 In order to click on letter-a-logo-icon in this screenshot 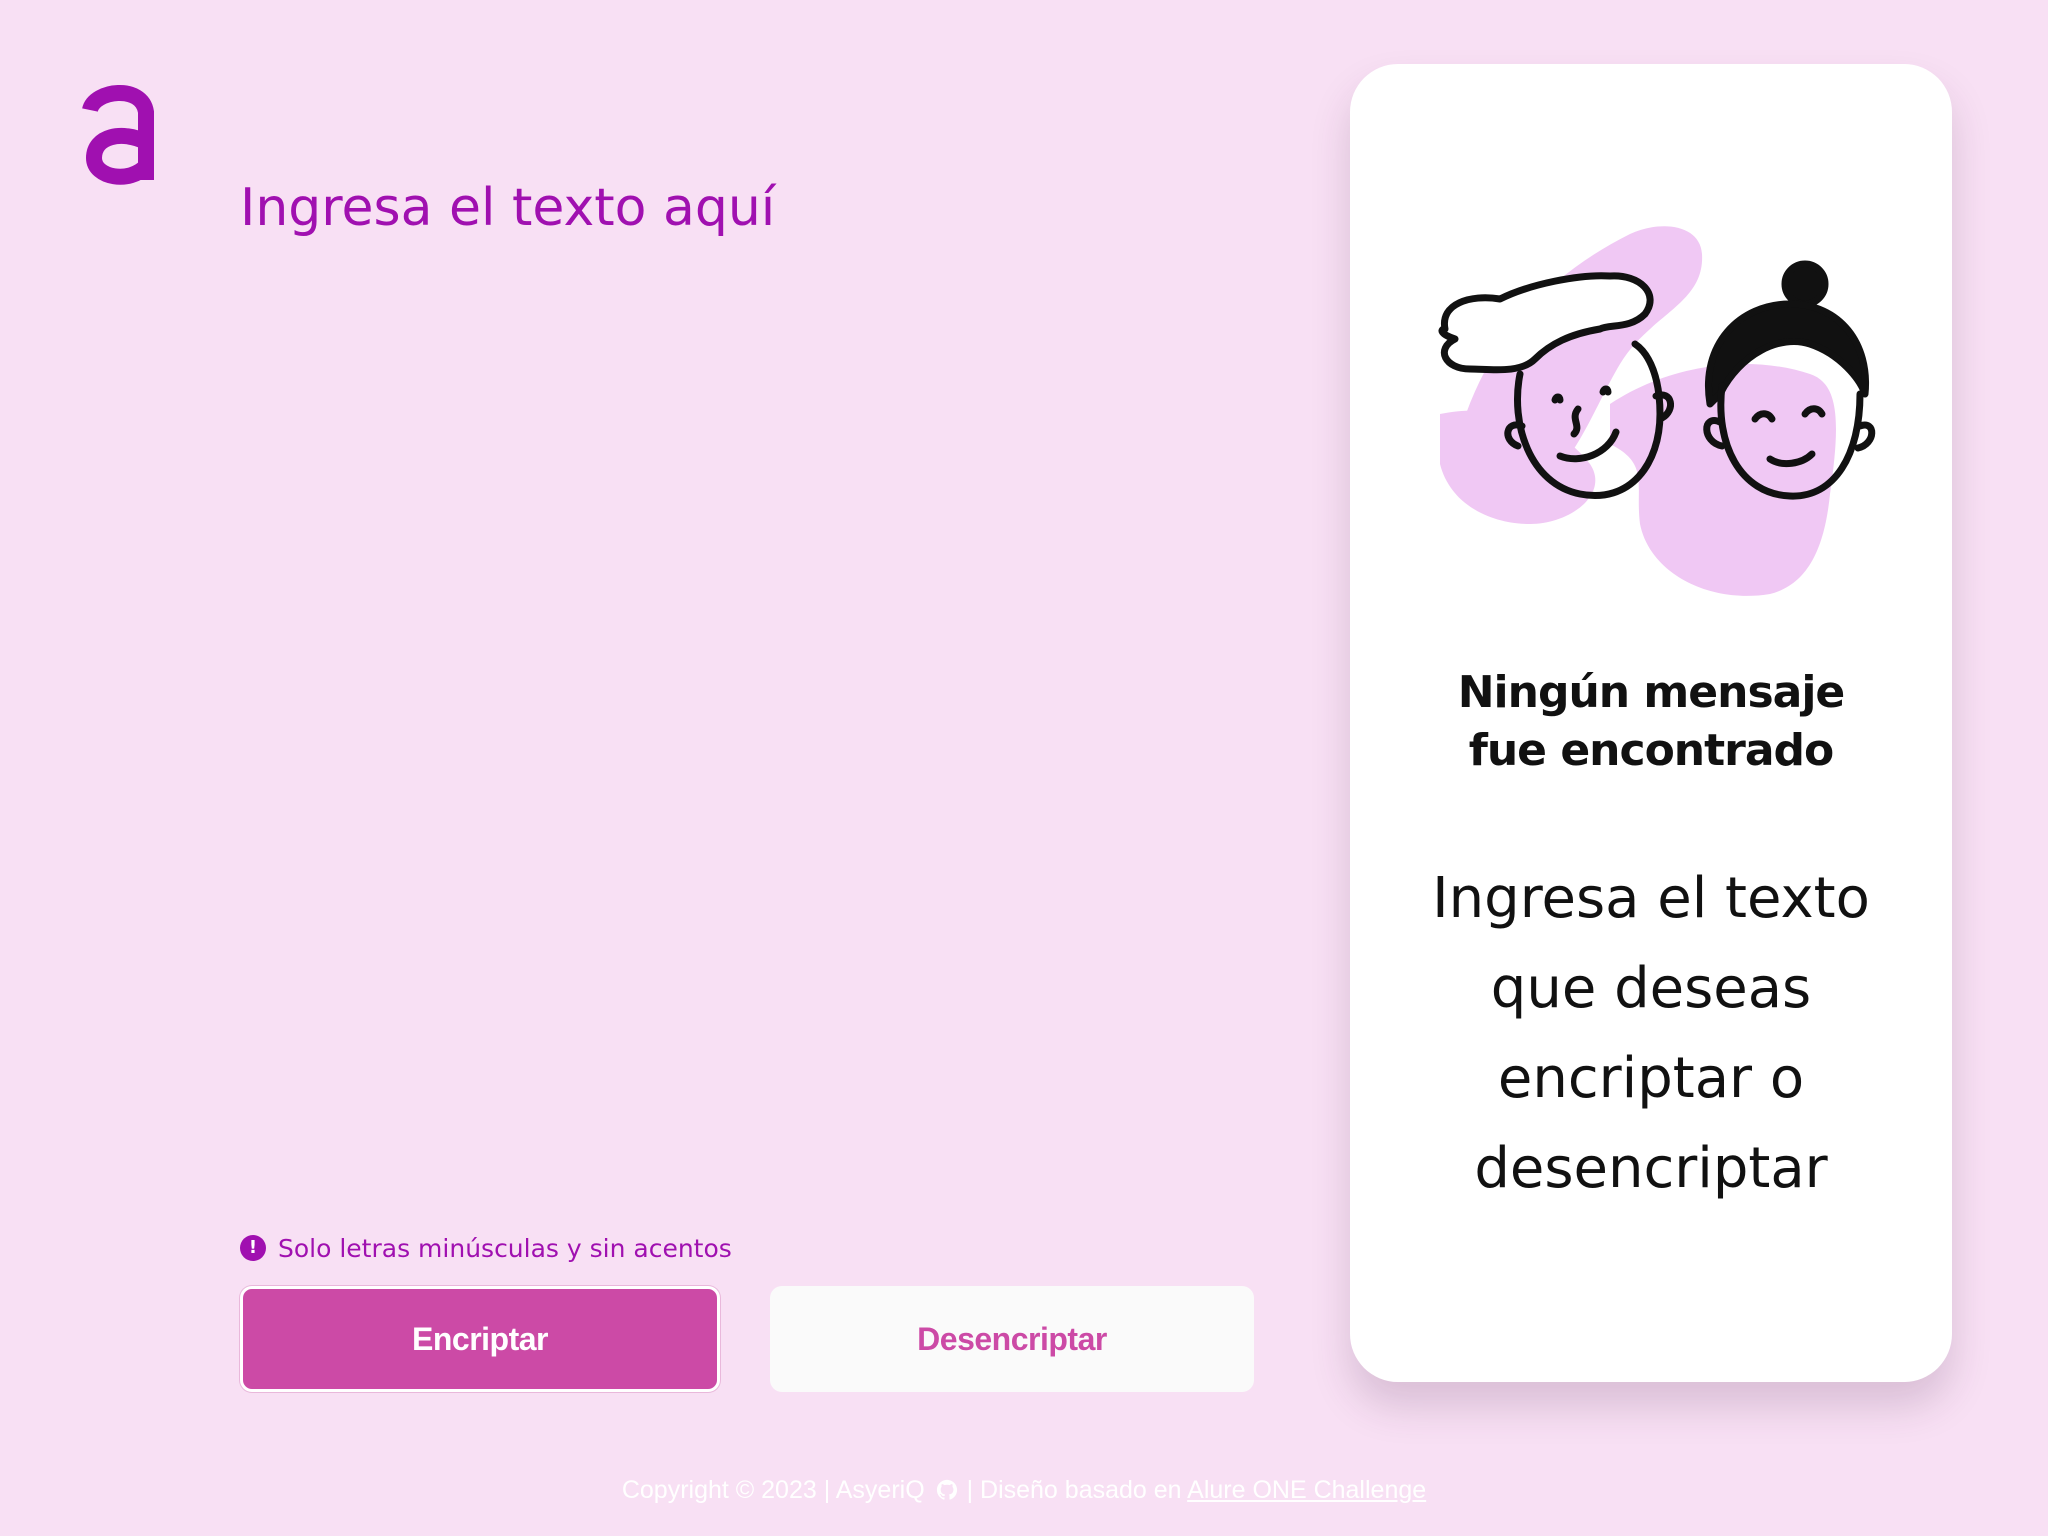, I will do `click(118, 135)`.